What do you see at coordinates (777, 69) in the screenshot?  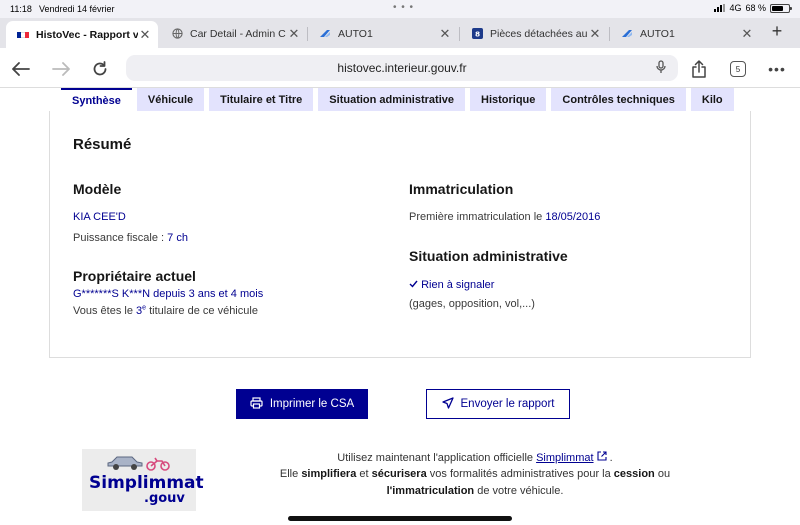 I see `more-options-icon: •••` at bounding box center [777, 69].